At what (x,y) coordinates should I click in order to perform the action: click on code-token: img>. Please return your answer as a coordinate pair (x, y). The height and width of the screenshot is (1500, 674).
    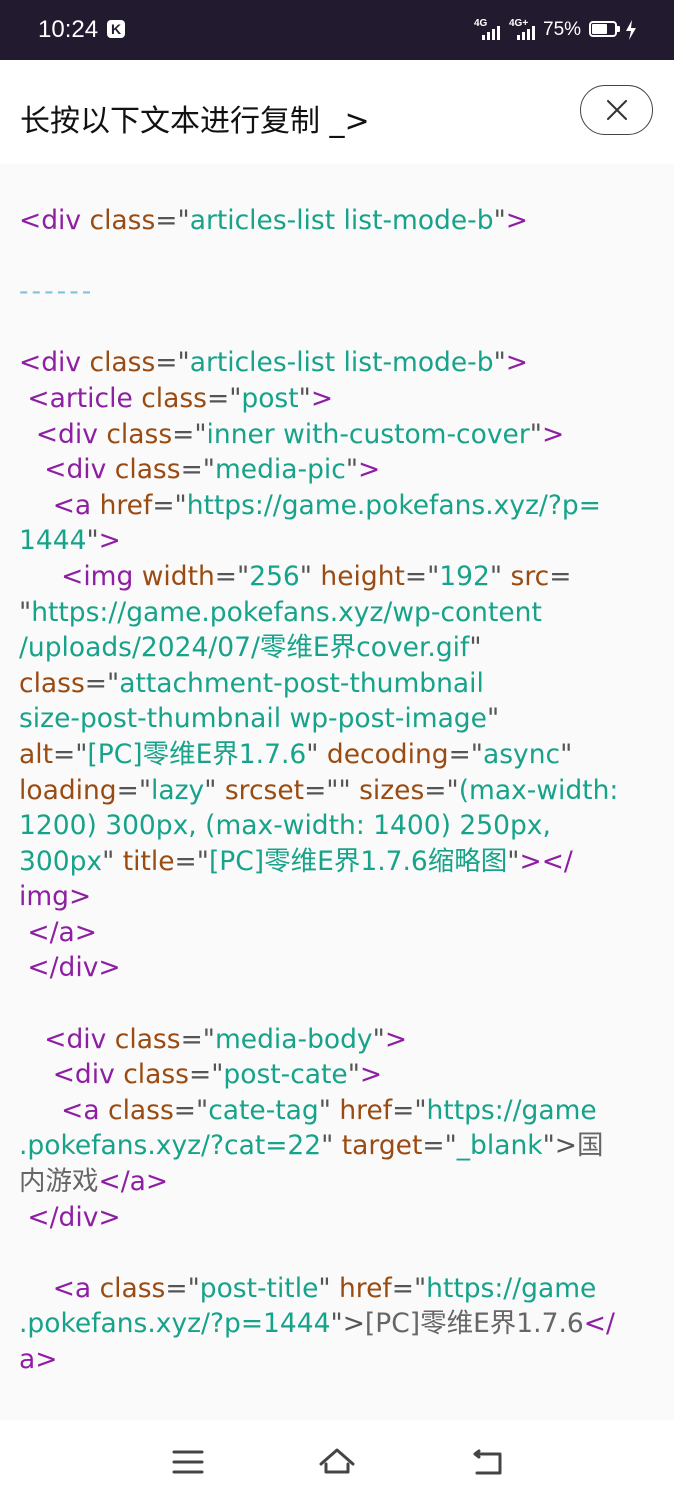
    Looking at the image, I should click on (55, 897).